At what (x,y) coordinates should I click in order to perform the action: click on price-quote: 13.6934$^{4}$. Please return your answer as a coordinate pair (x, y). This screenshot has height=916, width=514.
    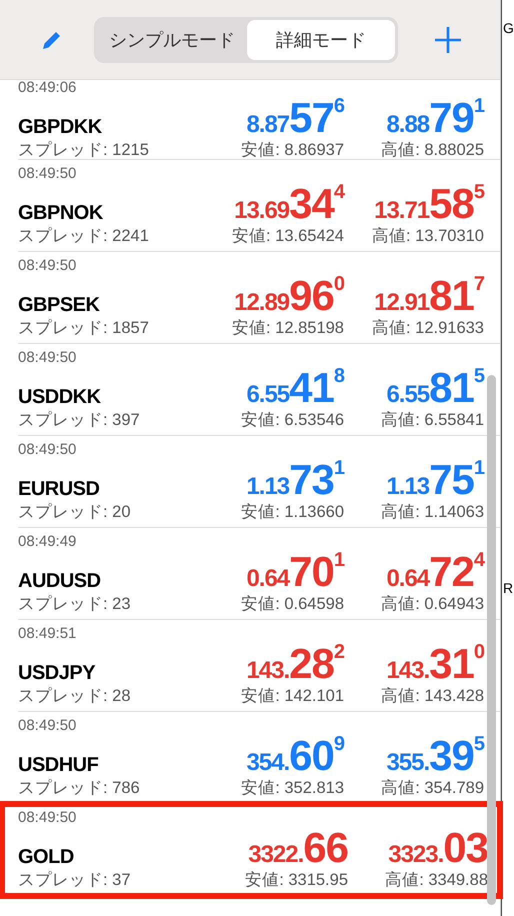
    Looking at the image, I should click on (288, 203).